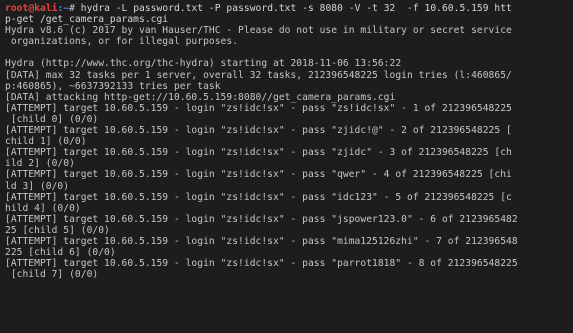 The image size is (573, 333). Describe the element at coordinates (37, 186) in the screenshot. I see `output-line: ld 3] (0/0)` at that location.